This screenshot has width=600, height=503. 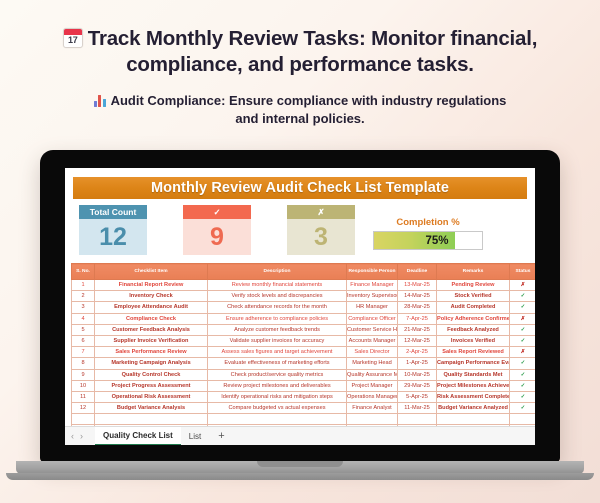 What do you see at coordinates (83, 385) in the screenshot?
I see `cell-sno: 10` at bounding box center [83, 385].